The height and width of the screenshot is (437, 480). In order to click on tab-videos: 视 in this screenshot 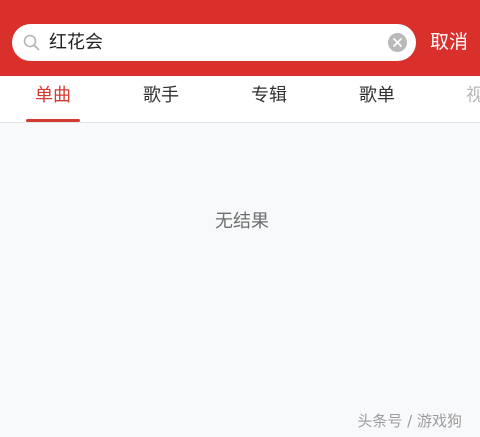, I will do `click(473, 96)`.